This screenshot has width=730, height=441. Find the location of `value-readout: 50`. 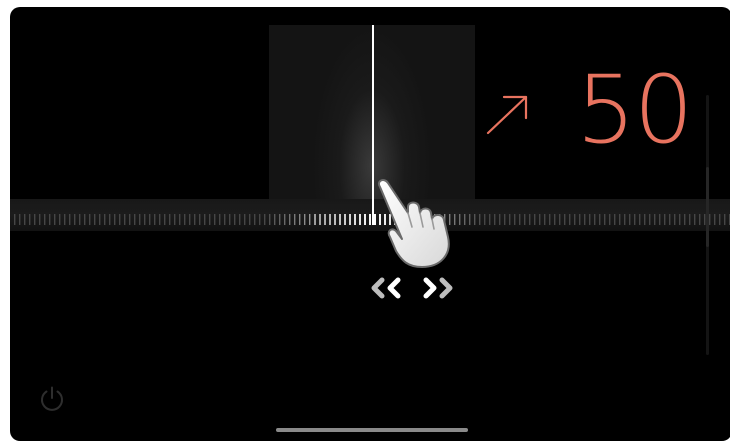

value-readout: 50 is located at coordinates (635, 110).